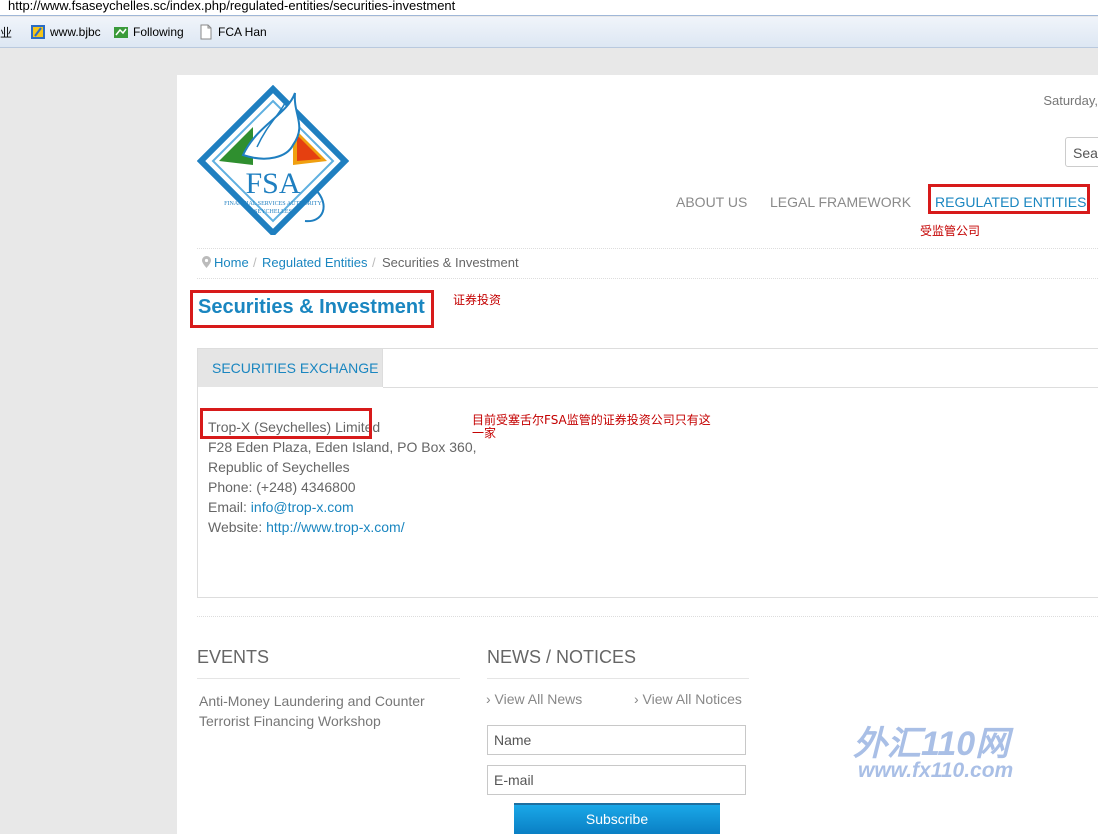  I want to click on nav-about-us: ABOUT US, so click(711, 202).